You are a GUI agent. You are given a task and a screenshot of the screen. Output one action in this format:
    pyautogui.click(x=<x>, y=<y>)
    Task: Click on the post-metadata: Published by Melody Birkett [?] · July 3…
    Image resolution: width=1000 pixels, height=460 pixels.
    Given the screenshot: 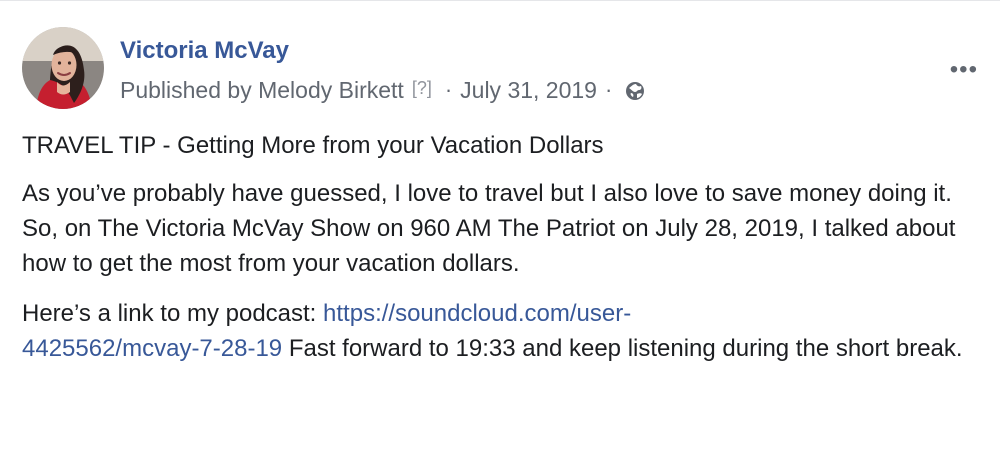 What is the action you would take?
    pyautogui.click(x=383, y=90)
    